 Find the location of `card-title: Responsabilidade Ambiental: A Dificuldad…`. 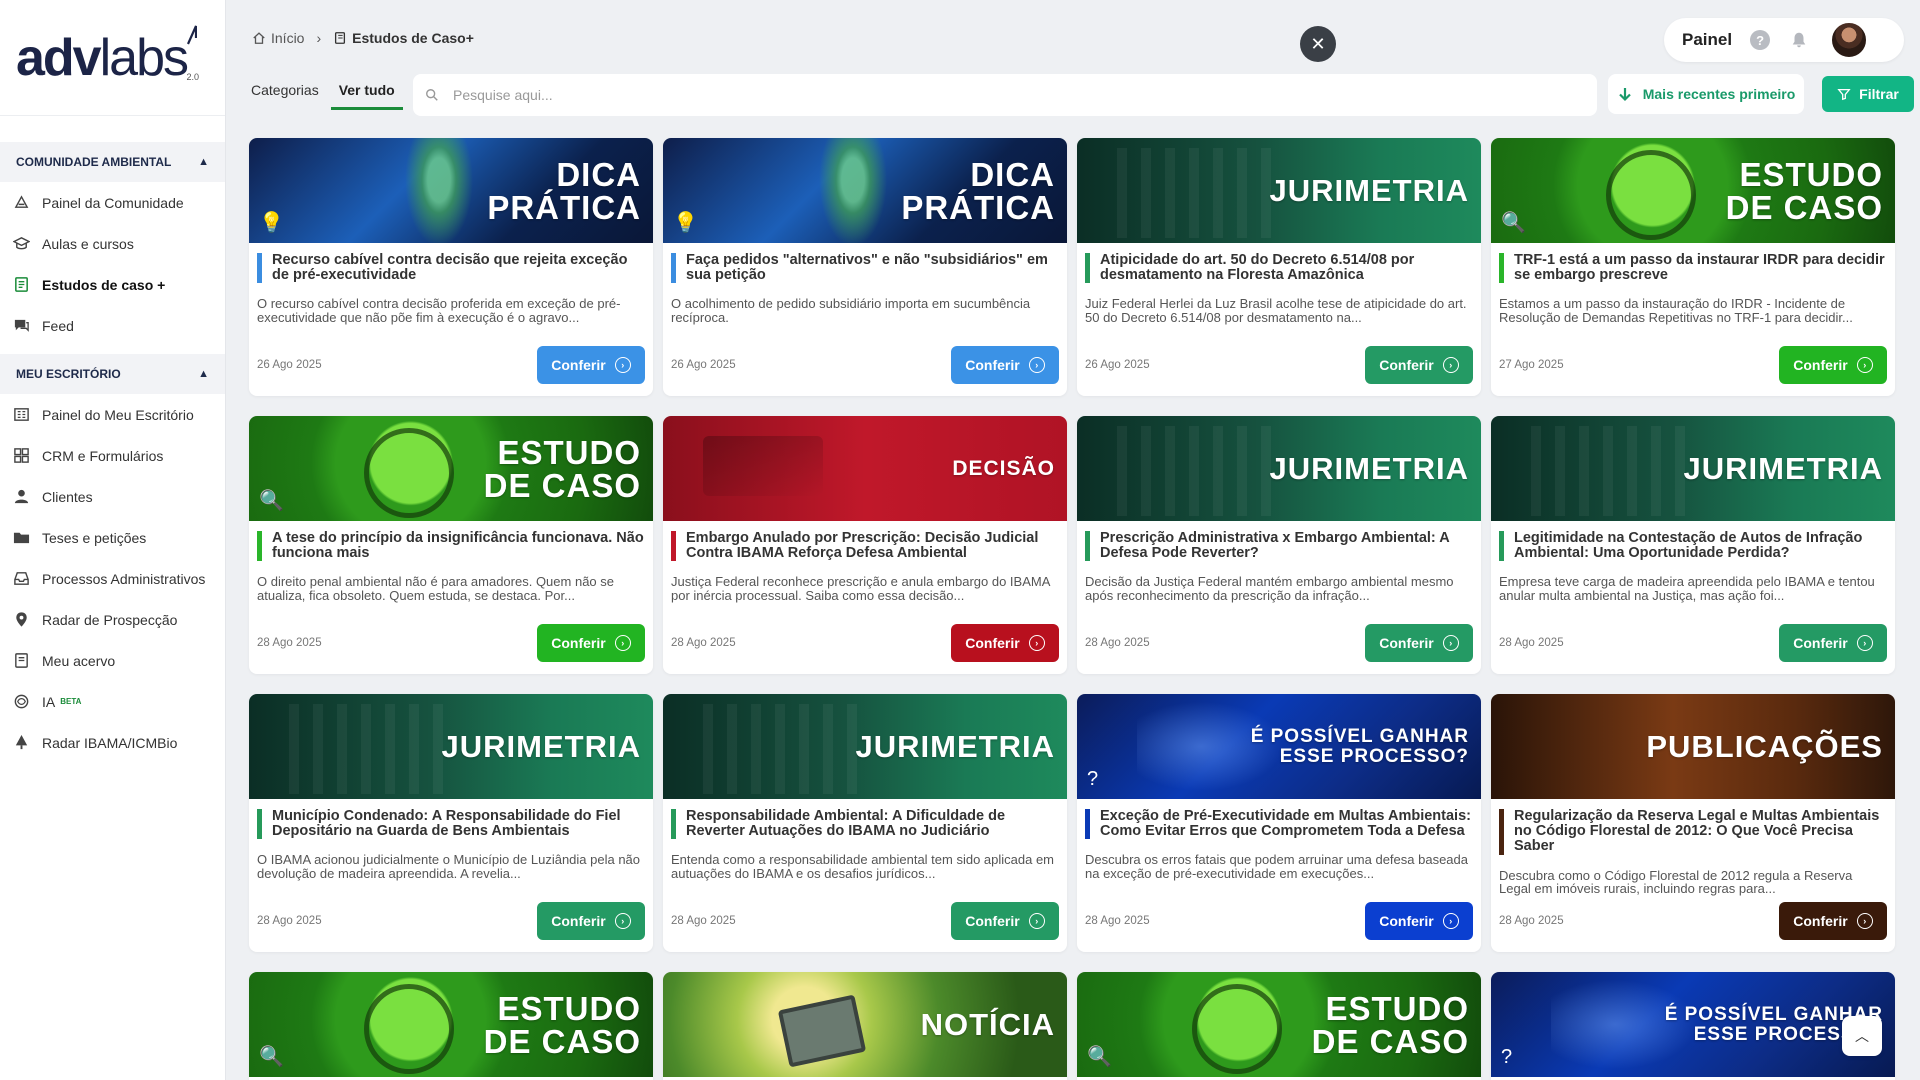

card-title: Responsabilidade Ambiental: A Dificuldad… is located at coordinates (865, 824).